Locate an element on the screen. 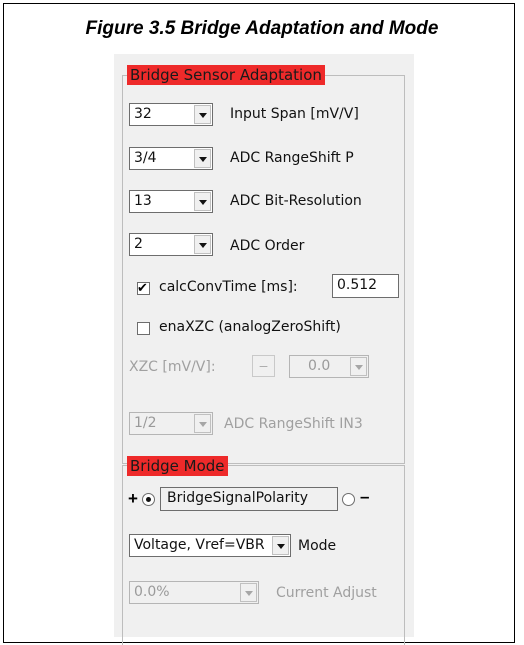  adc-order-value: 2 is located at coordinates (138, 244).